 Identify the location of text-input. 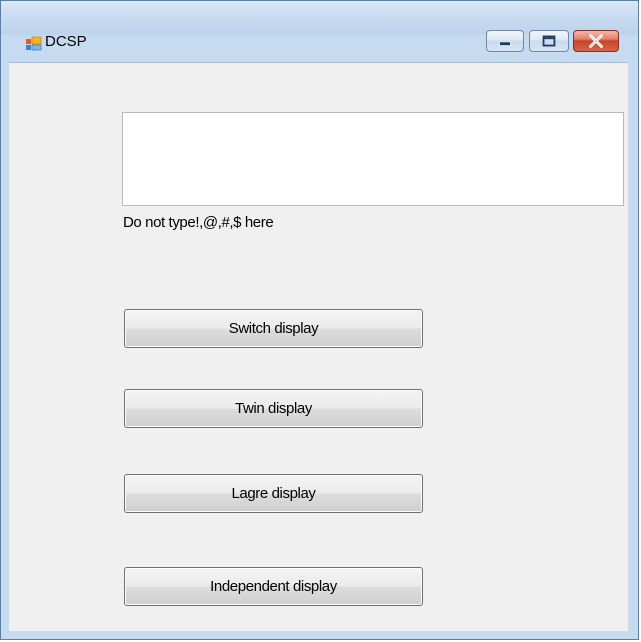
(373, 159).